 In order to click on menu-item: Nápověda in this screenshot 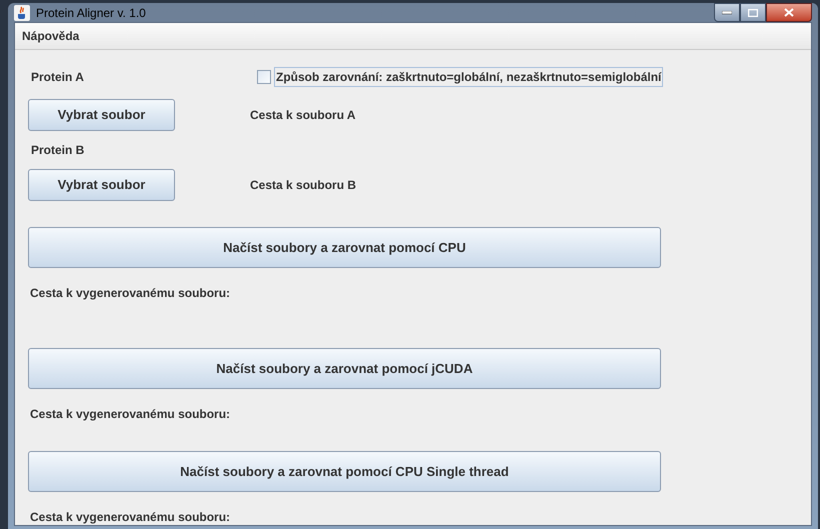, I will do `click(50, 36)`.